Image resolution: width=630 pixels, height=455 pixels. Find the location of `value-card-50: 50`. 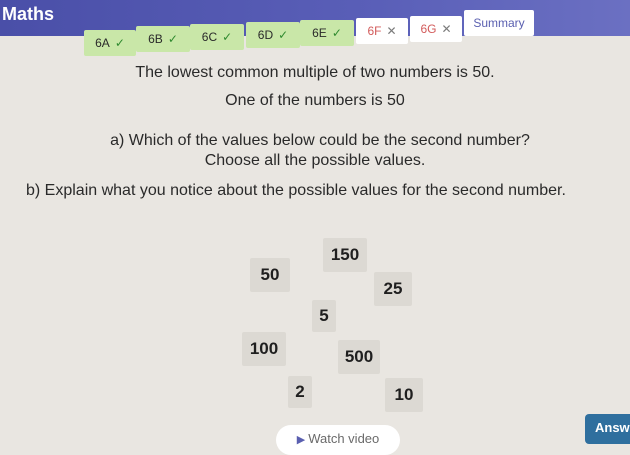

value-card-50: 50 is located at coordinates (270, 275).